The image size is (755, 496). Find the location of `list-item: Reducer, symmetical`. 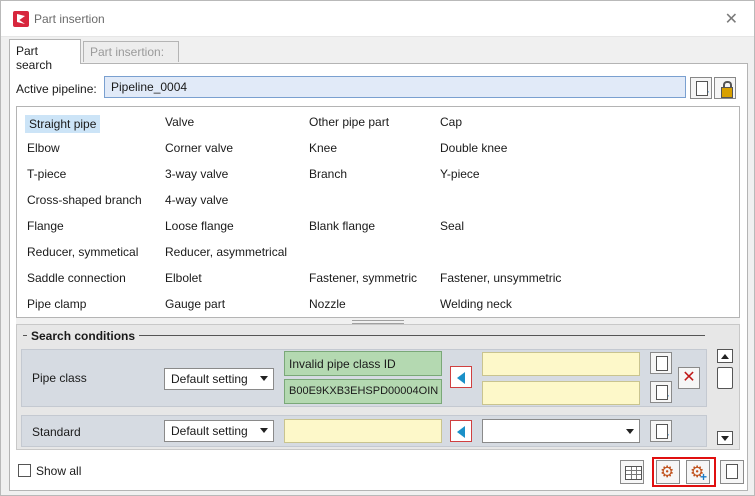

list-item: Reducer, symmetical is located at coordinates (82, 252).